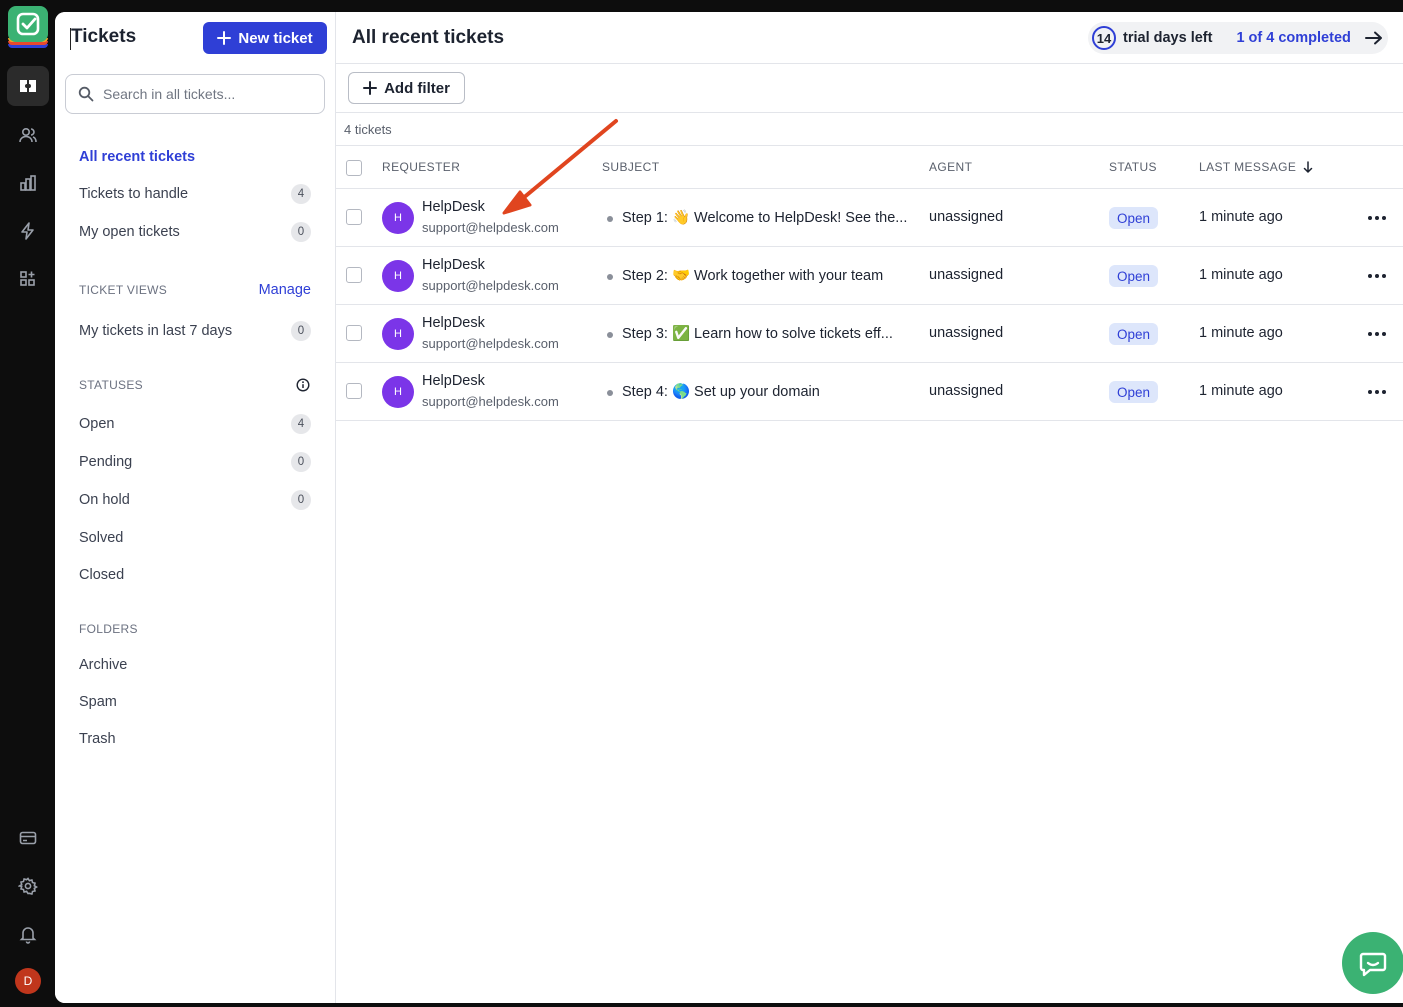 The width and height of the screenshot is (1403, 1007). Describe the element at coordinates (421, 167) in the screenshot. I see `column-header-requester: REQUESTER` at that location.